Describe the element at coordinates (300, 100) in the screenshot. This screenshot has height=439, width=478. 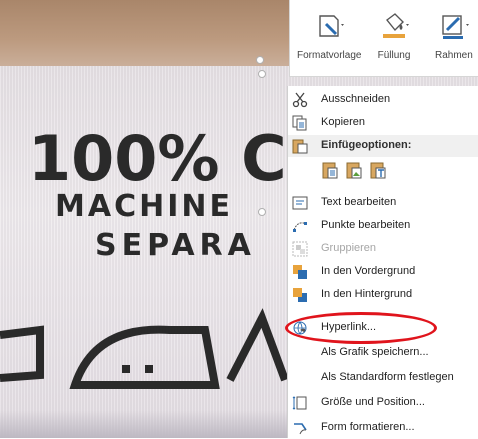
I see `scissors-icon` at that location.